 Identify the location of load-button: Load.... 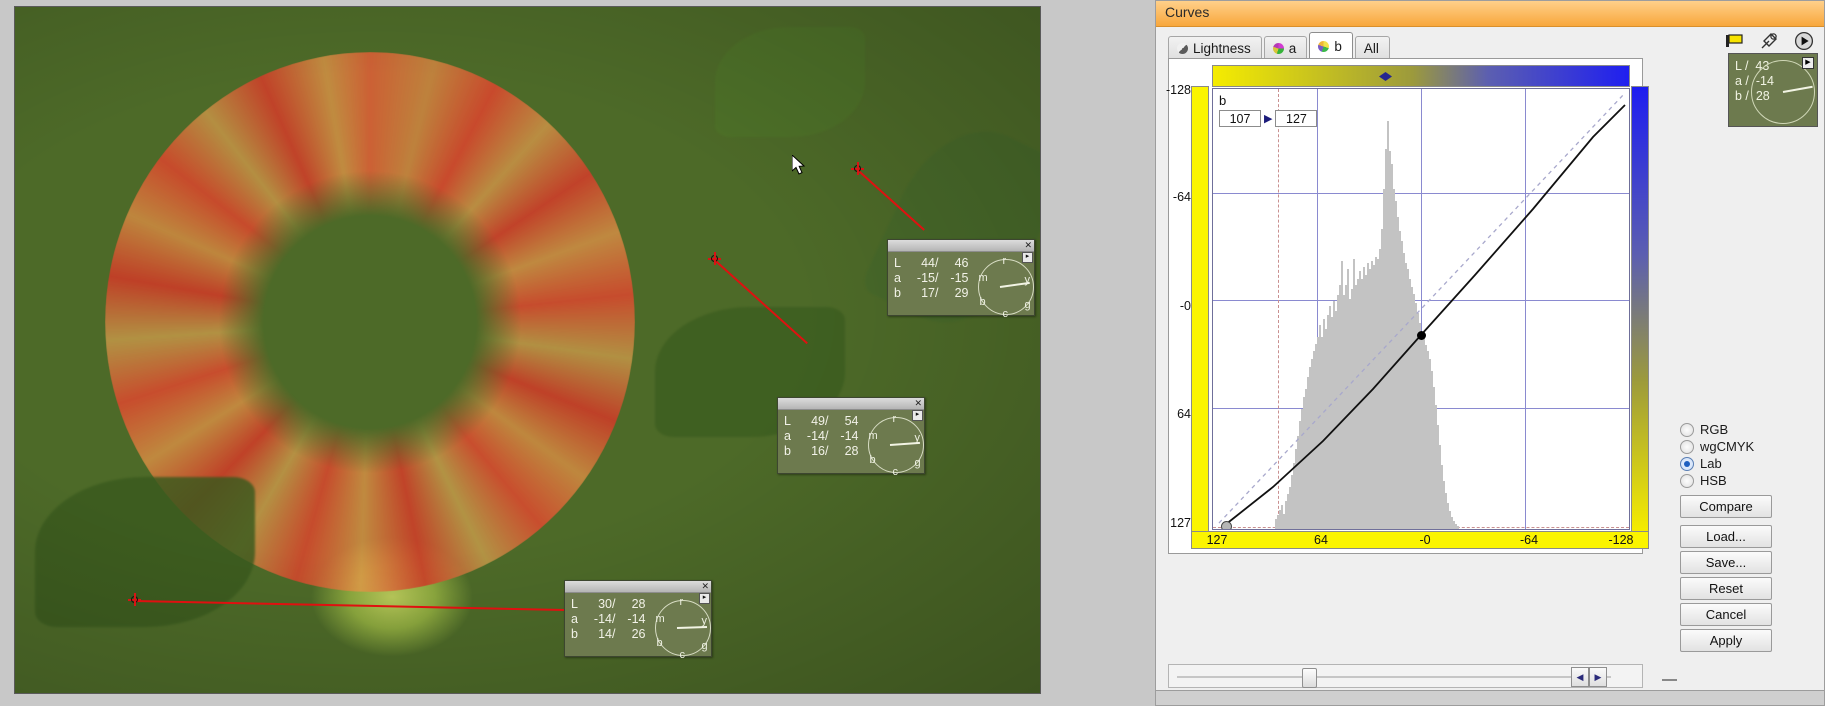
(1726, 536).